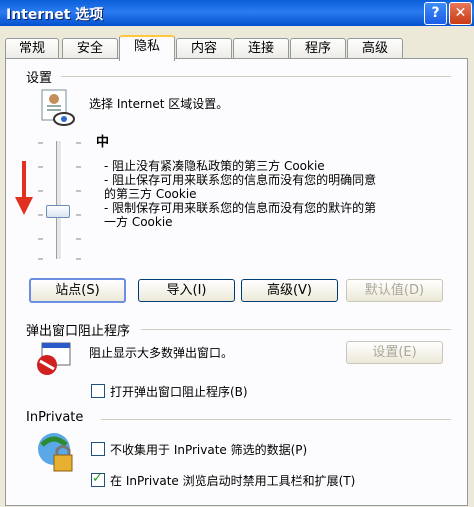  I want to click on help-button: ?, so click(435, 13).